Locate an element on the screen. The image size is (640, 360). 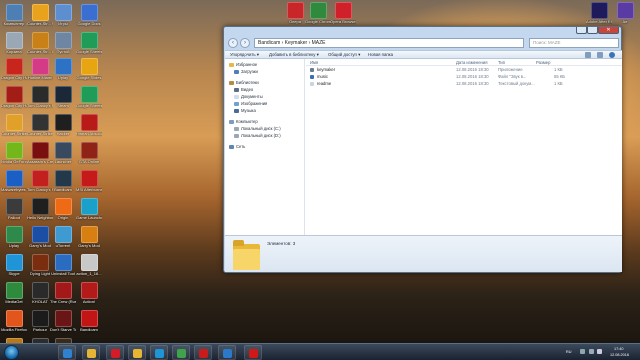
nav-local-d: Локальный диск (D:) is located at coordinates (257, 135).